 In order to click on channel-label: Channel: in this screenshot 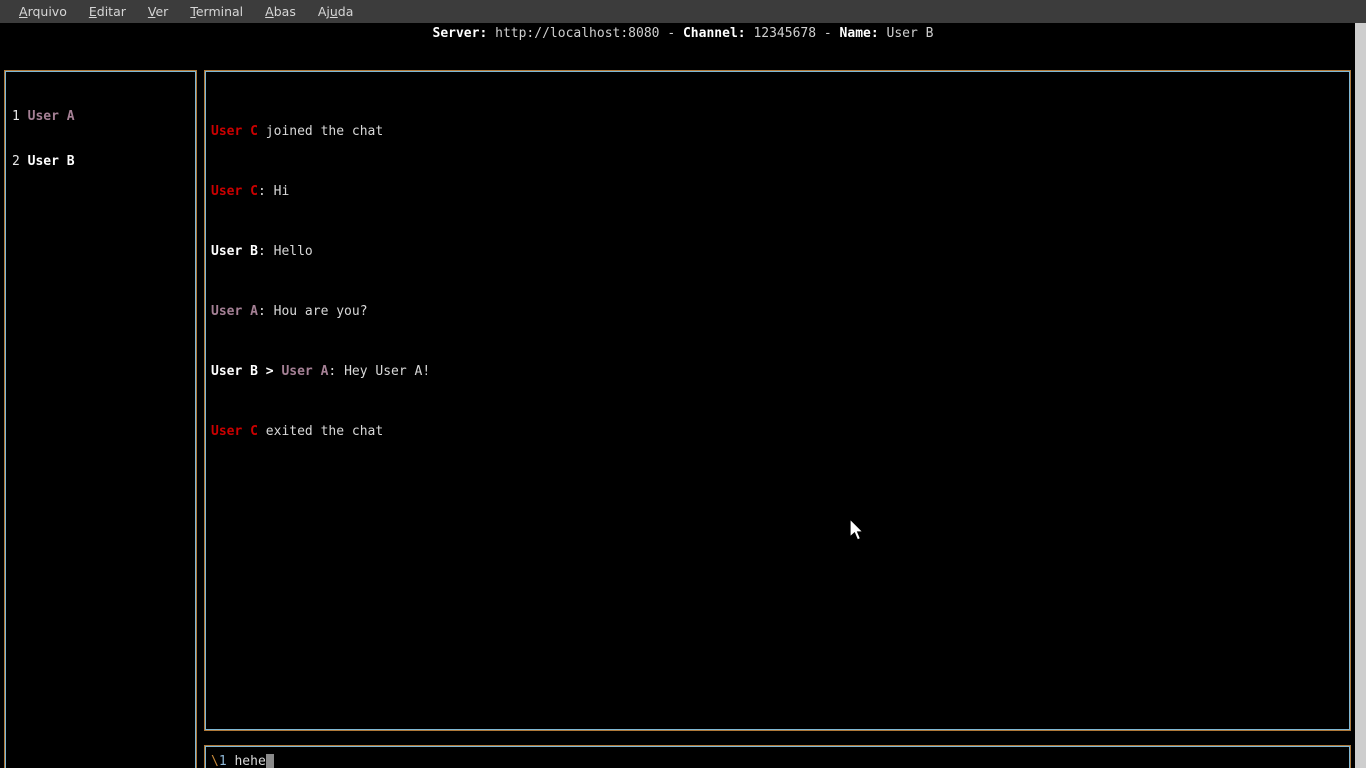, I will do `click(714, 33)`.